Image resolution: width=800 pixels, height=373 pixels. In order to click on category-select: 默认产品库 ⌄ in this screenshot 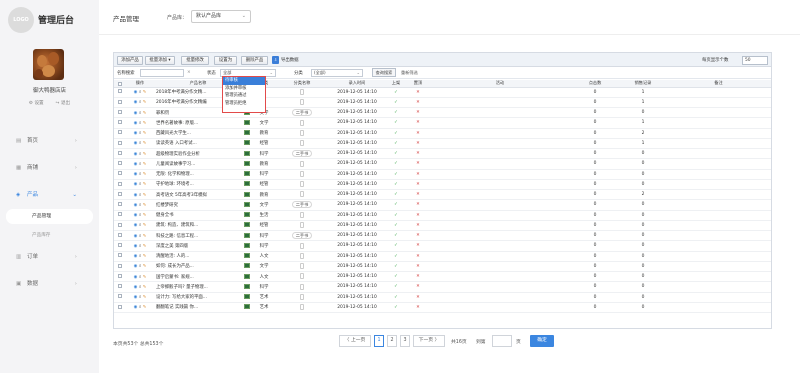, I will do `click(221, 16)`.